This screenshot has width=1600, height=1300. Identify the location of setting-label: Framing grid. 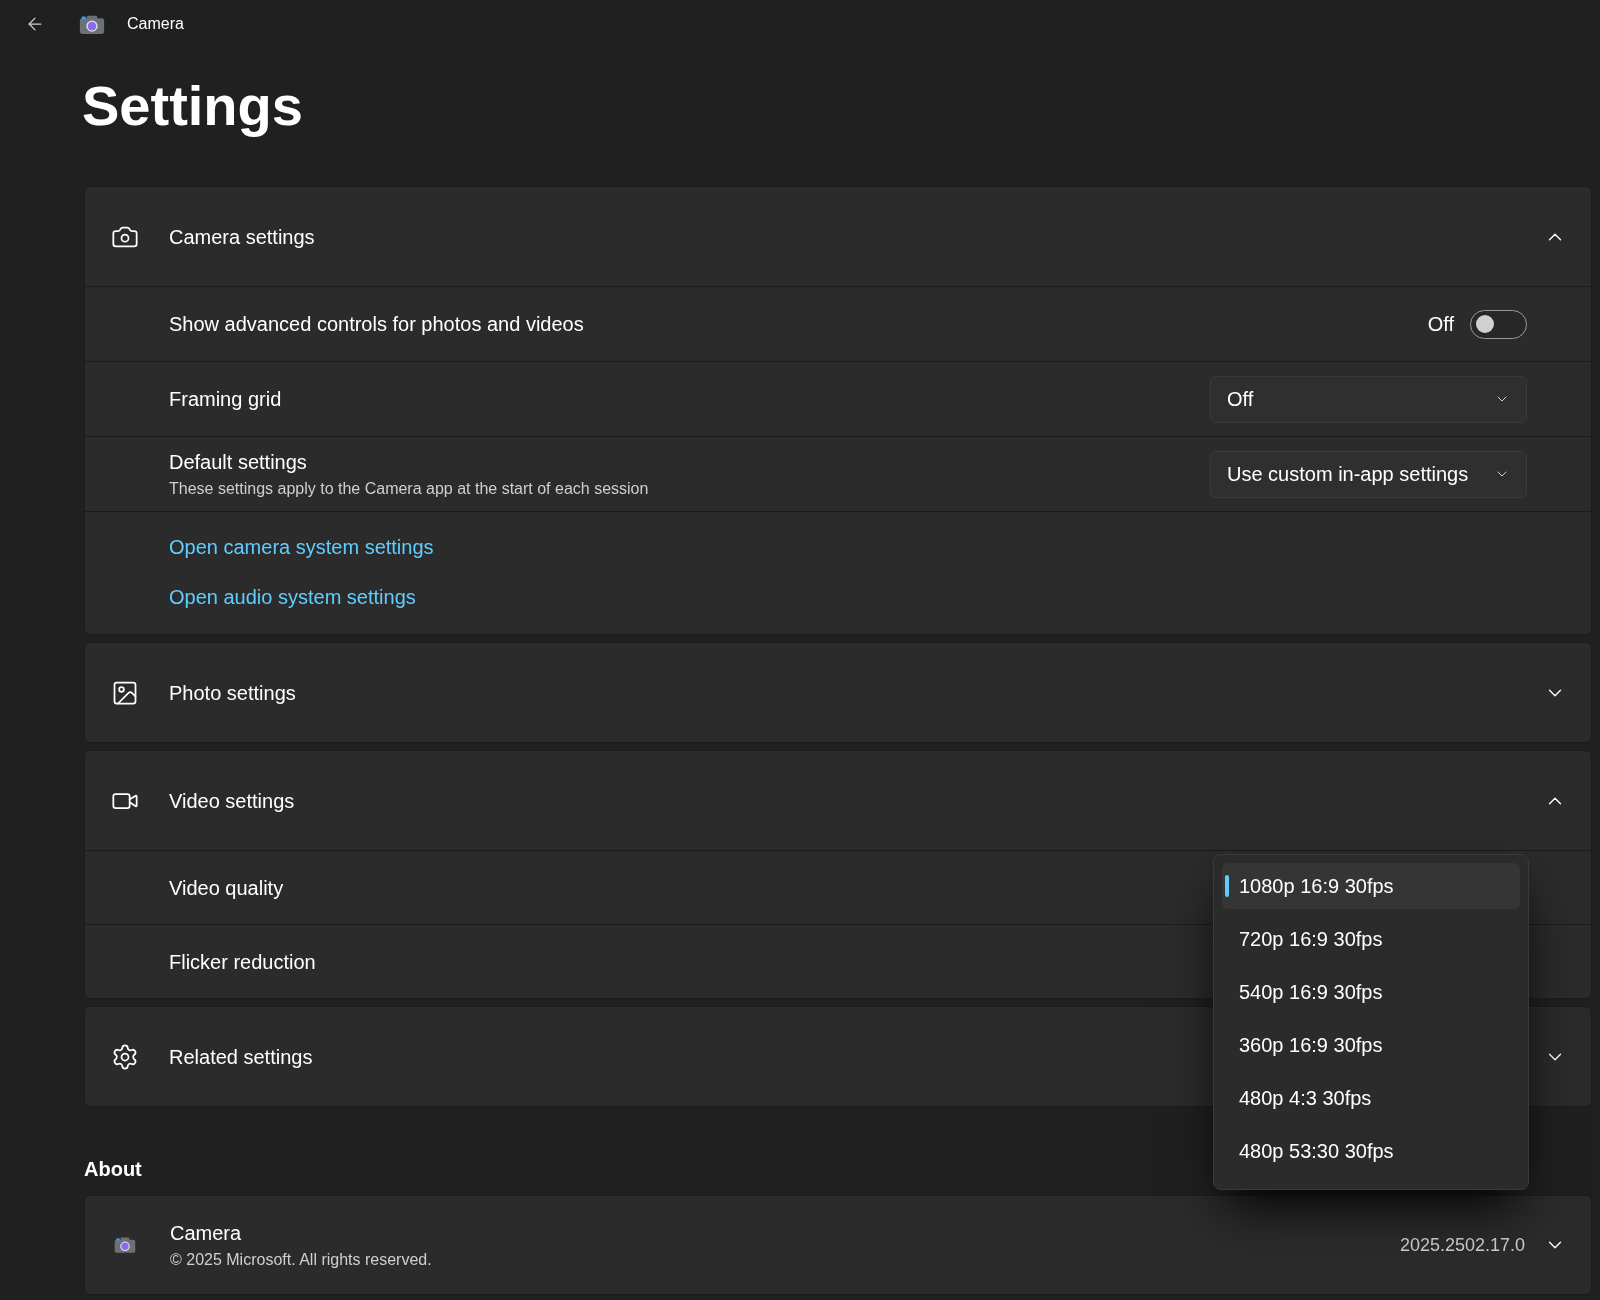
(225, 399).